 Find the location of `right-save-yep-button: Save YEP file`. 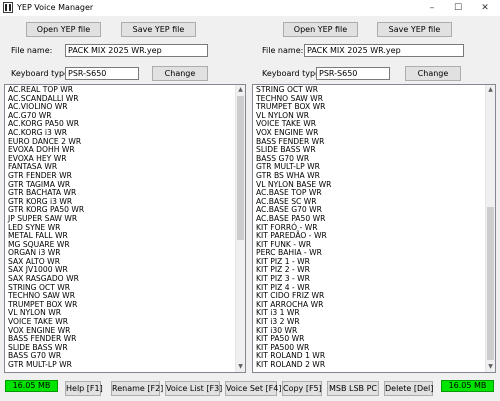

right-save-yep-button: Save YEP file is located at coordinates (414, 29).